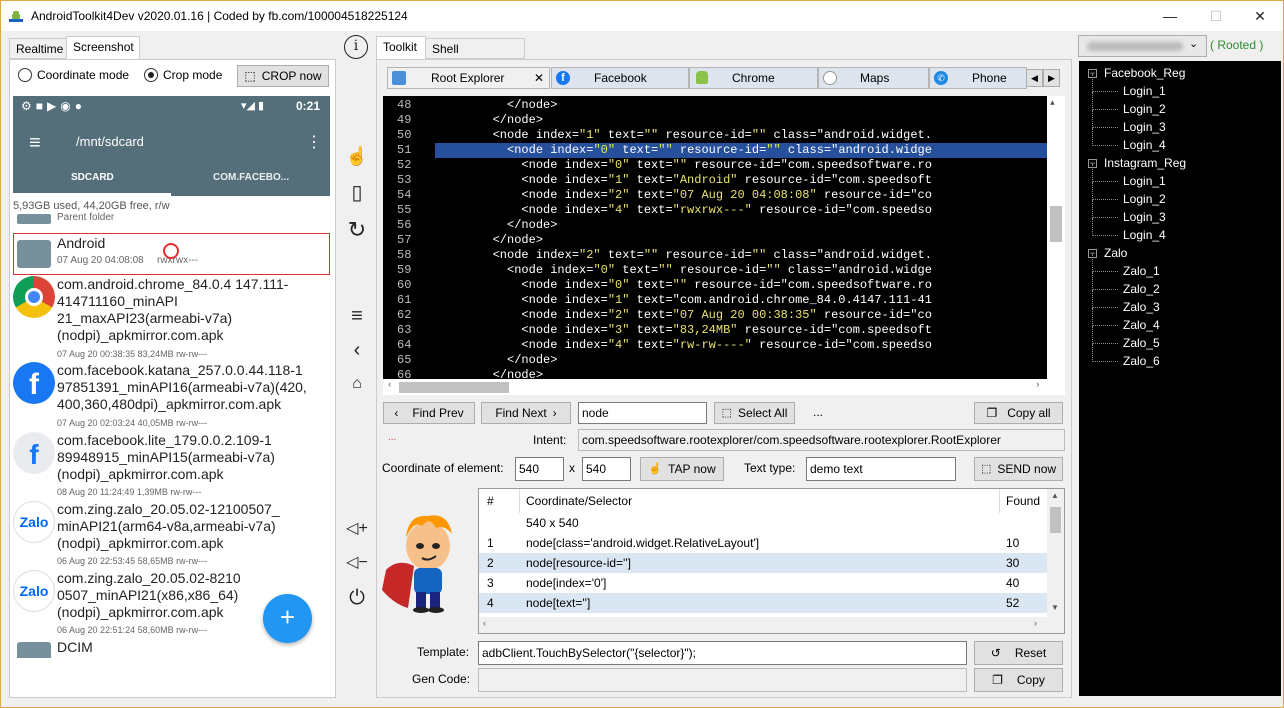 This screenshot has height=708, width=1284. What do you see at coordinates (1170, 16) in the screenshot?
I see `minimize-button: —` at bounding box center [1170, 16].